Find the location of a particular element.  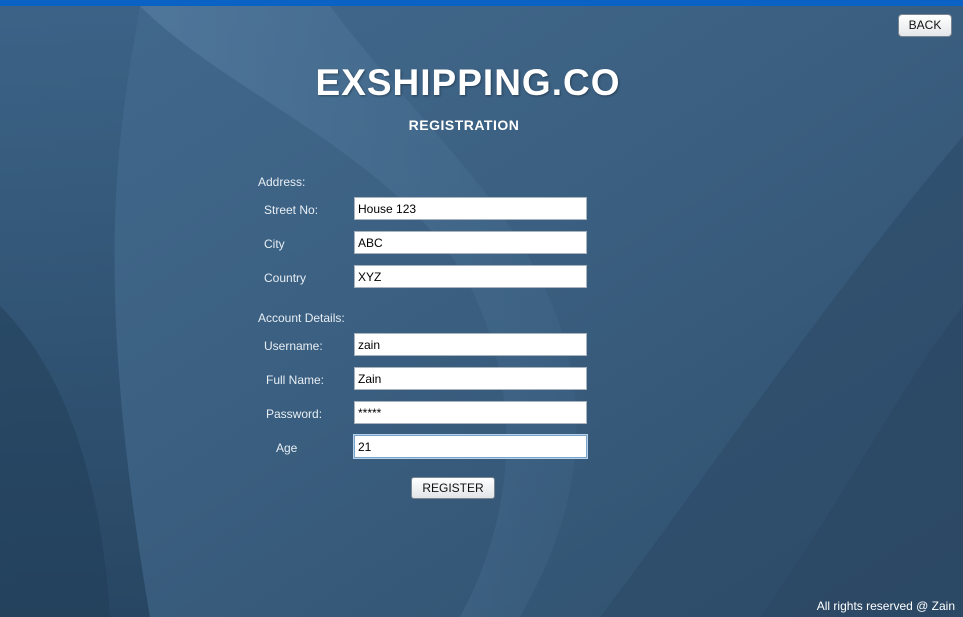

age-input is located at coordinates (470, 446).